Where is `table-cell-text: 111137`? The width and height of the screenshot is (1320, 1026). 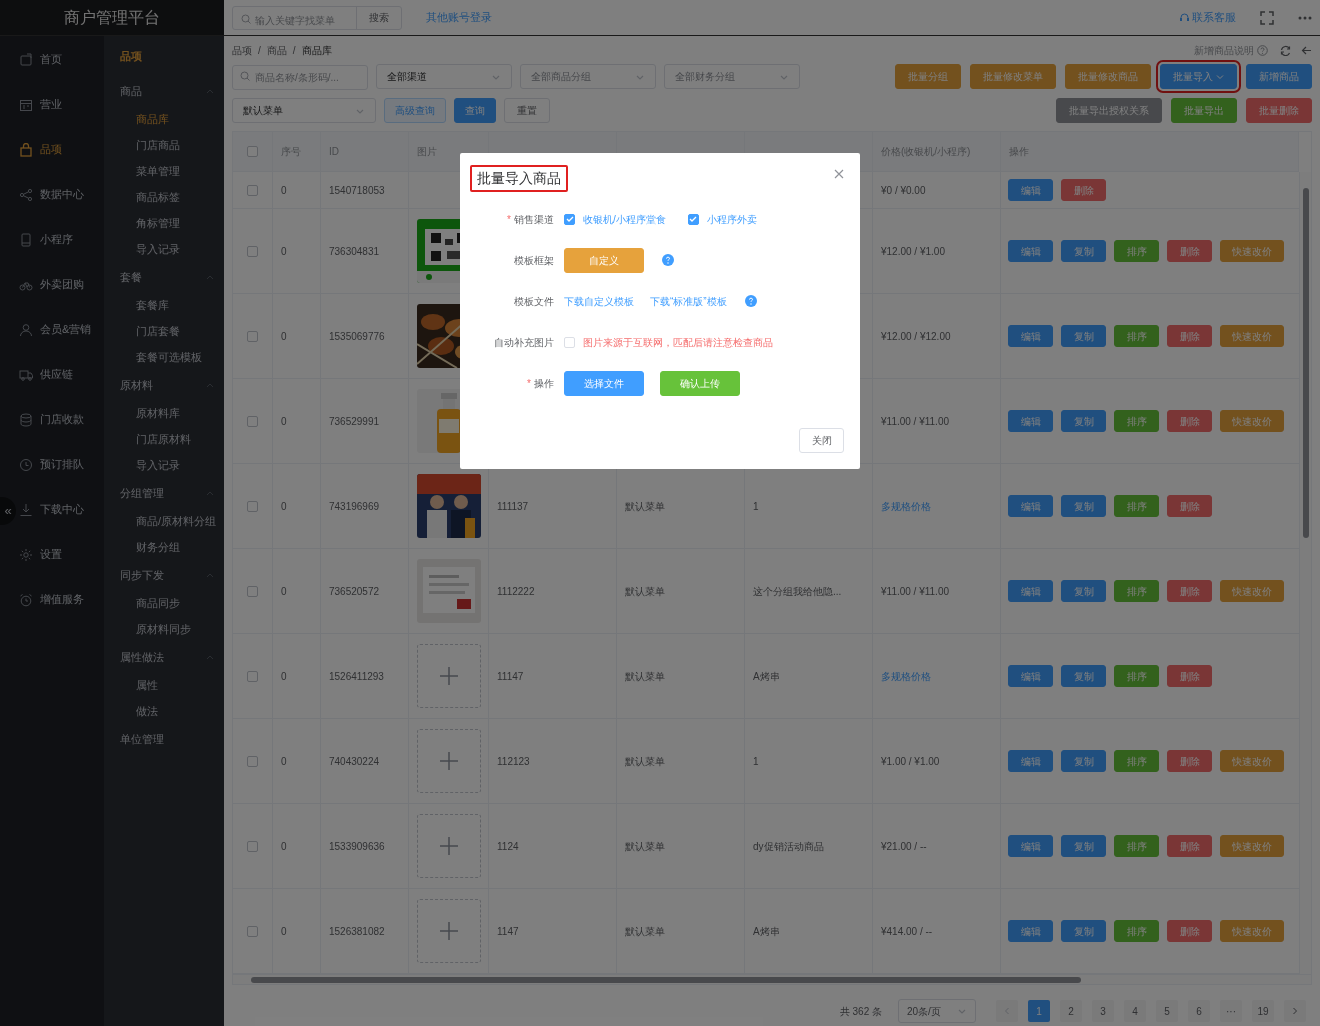 table-cell-text: 111137 is located at coordinates (513, 506).